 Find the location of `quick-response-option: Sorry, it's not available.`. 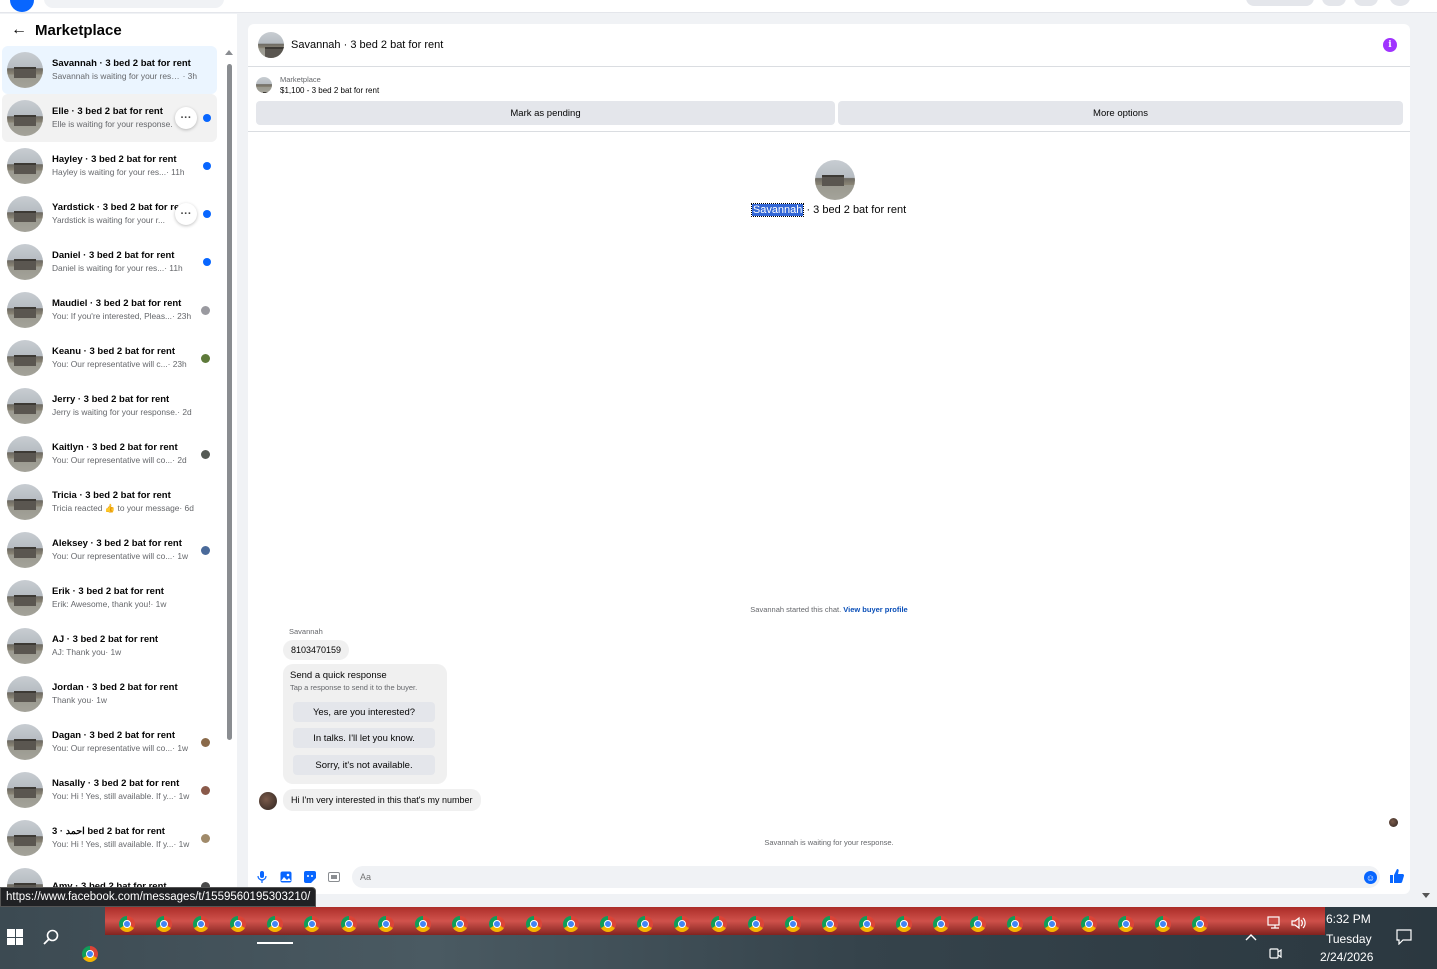

quick-response-option: Sorry, it's not available. is located at coordinates (364, 765).